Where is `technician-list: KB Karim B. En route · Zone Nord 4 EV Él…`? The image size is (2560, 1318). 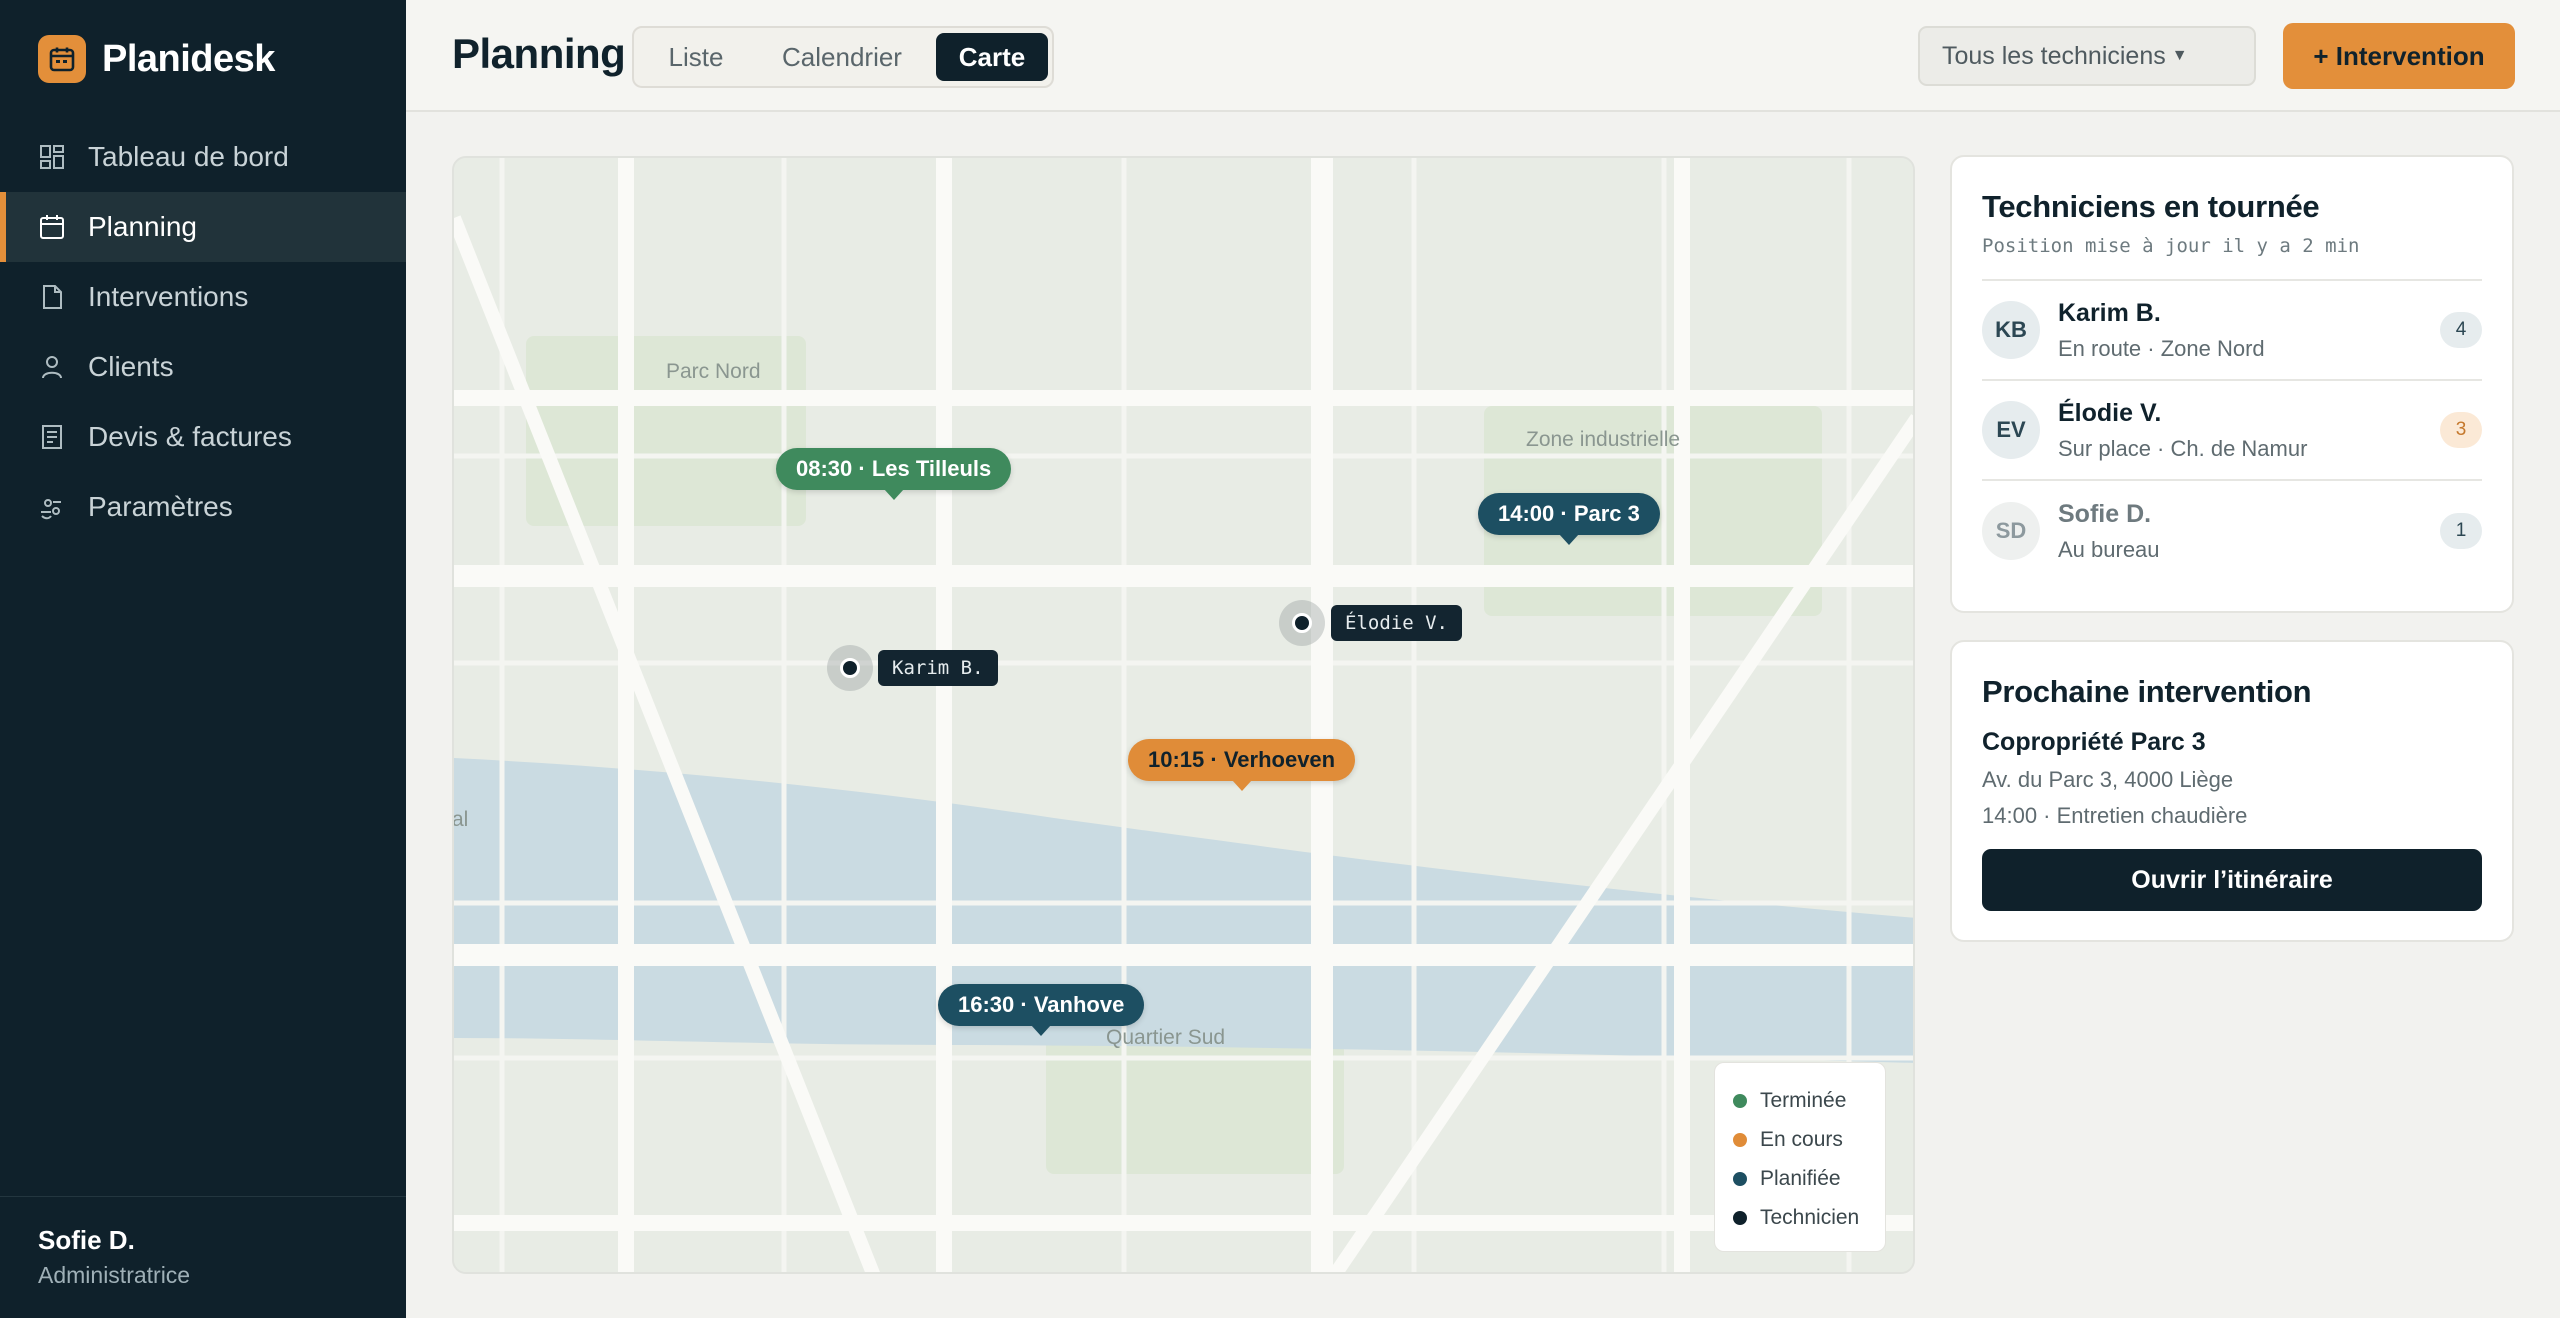
technician-list: KB Karim B. En route · Zone Nord 4 EV Él… is located at coordinates (2232, 430).